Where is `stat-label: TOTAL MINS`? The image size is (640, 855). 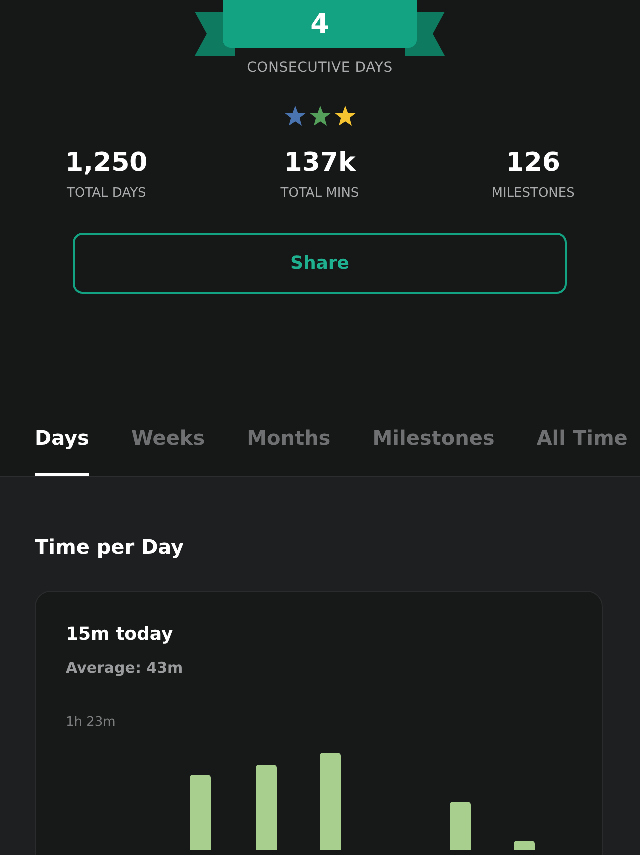
stat-label: TOTAL MINS is located at coordinates (320, 193).